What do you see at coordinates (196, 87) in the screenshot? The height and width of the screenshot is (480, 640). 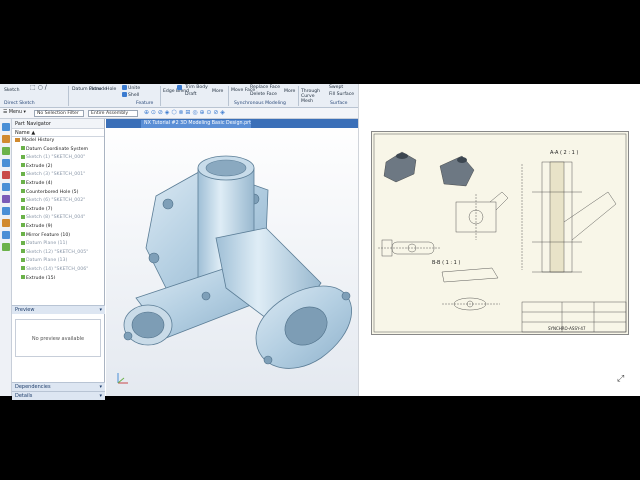 I see `trim-body-button: Trim Body` at bounding box center [196, 87].